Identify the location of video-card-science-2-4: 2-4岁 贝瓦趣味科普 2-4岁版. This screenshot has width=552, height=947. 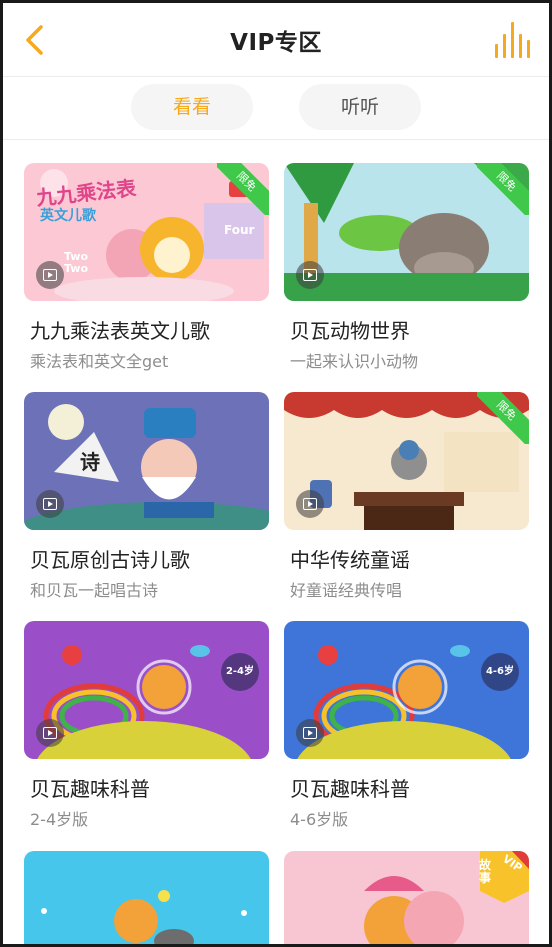
(146, 726).